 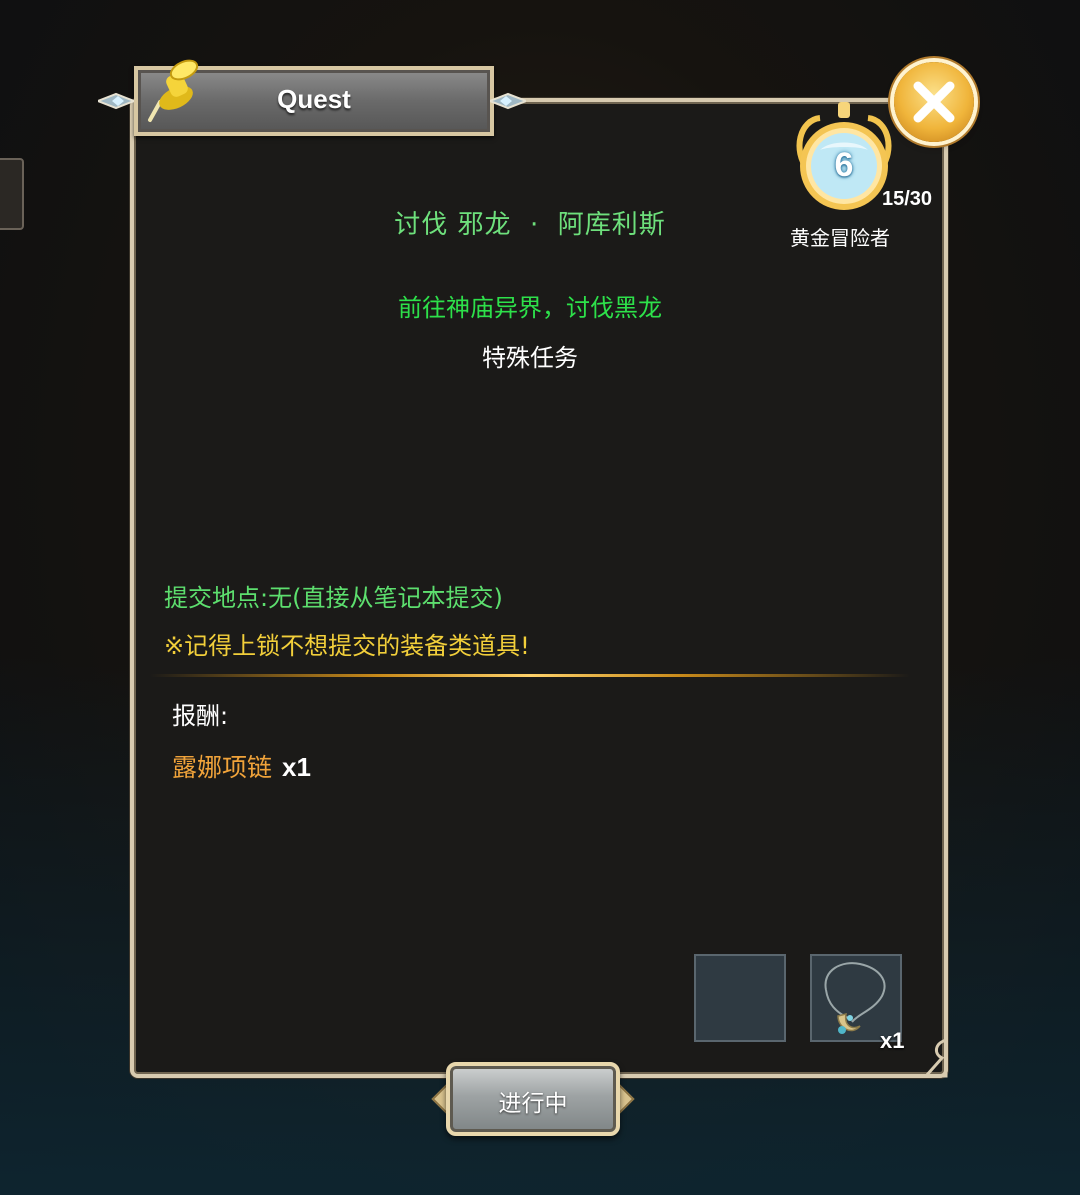 What do you see at coordinates (892, 1040) in the screenshot?
I see `item-slot-qty: x1` at bounding box center [892, 1040].